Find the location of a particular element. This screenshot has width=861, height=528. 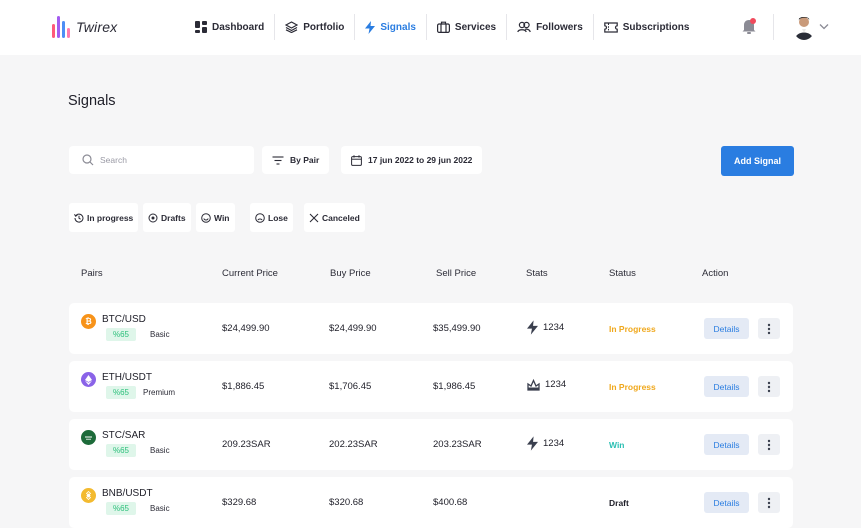

pair-name: ETH/USDT is located at coordinates (127, 377).